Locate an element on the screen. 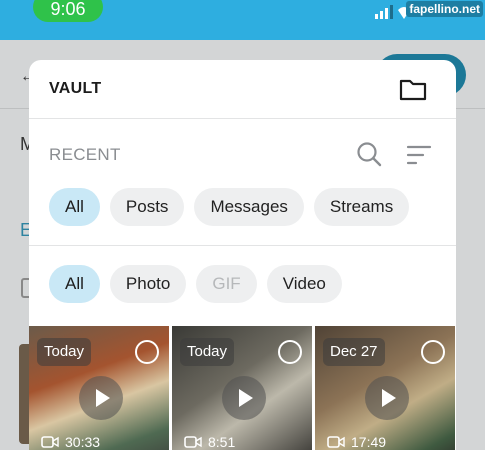 The height and width of the screenshot is (450, 485). media-tile: Dec 27 17:49 is located at coordinates (385, 388).